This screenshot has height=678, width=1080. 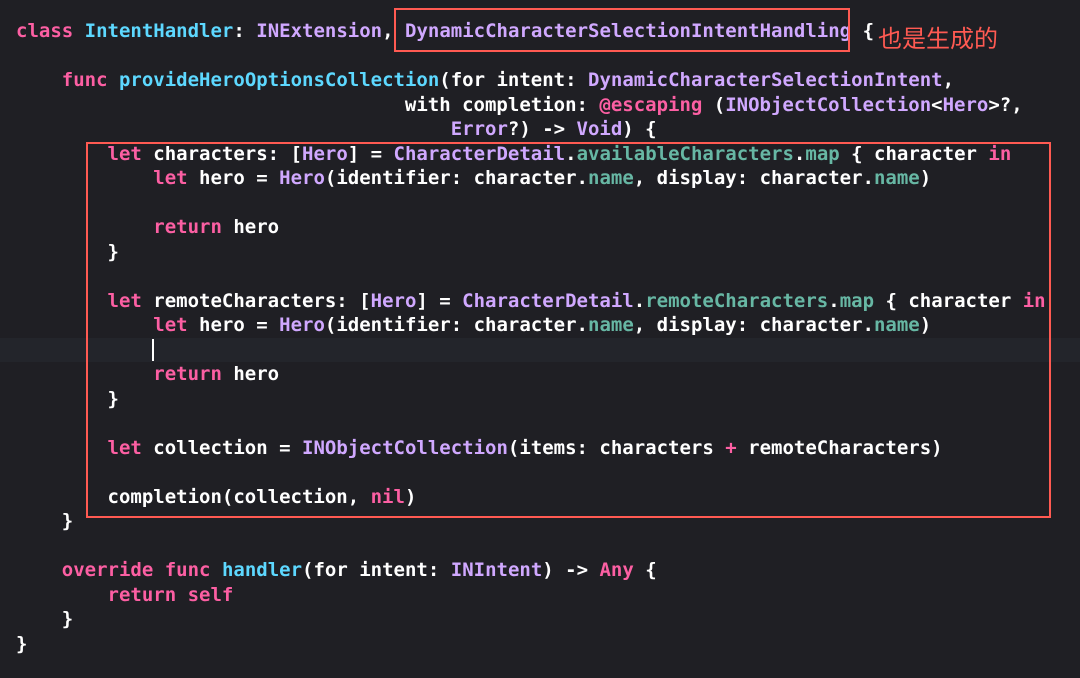 I want to click on code-token: ?) ->, so click(x=542, y=129).